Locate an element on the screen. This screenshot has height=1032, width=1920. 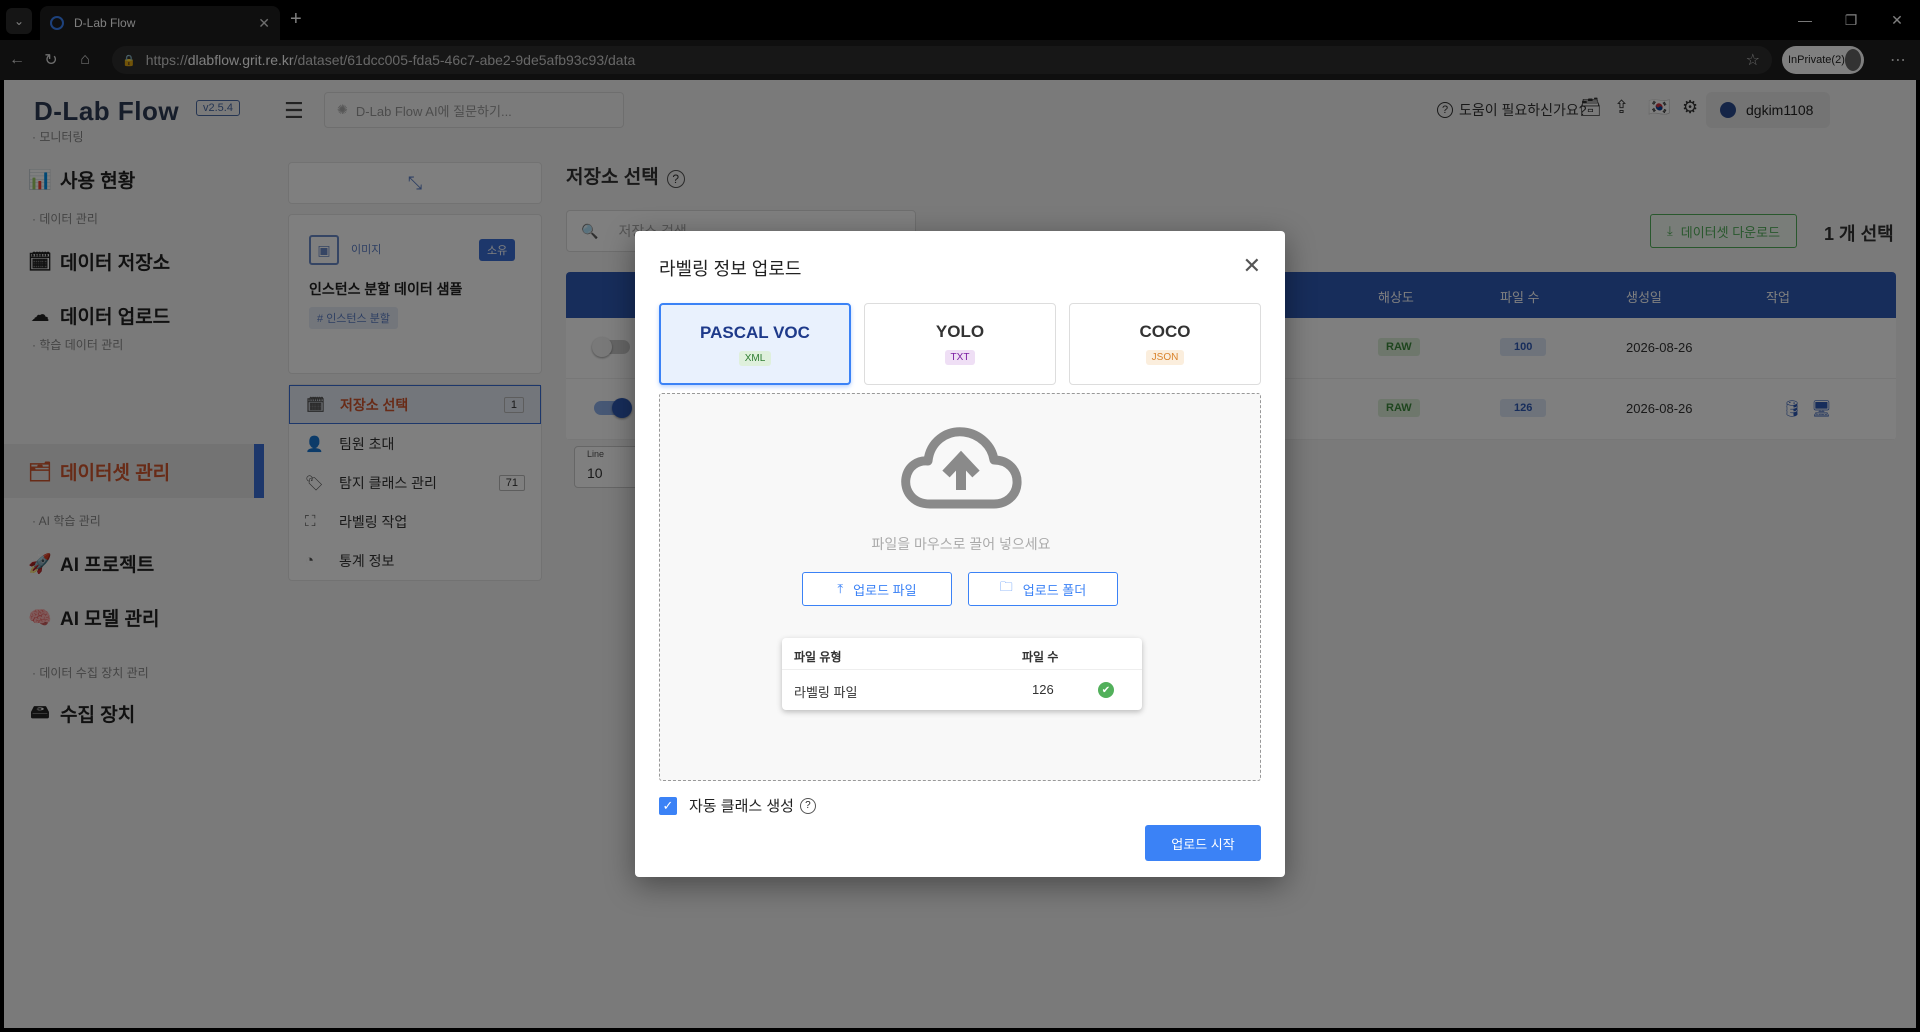
format-ext-badge: TXT is located at coordinates (960, 357).